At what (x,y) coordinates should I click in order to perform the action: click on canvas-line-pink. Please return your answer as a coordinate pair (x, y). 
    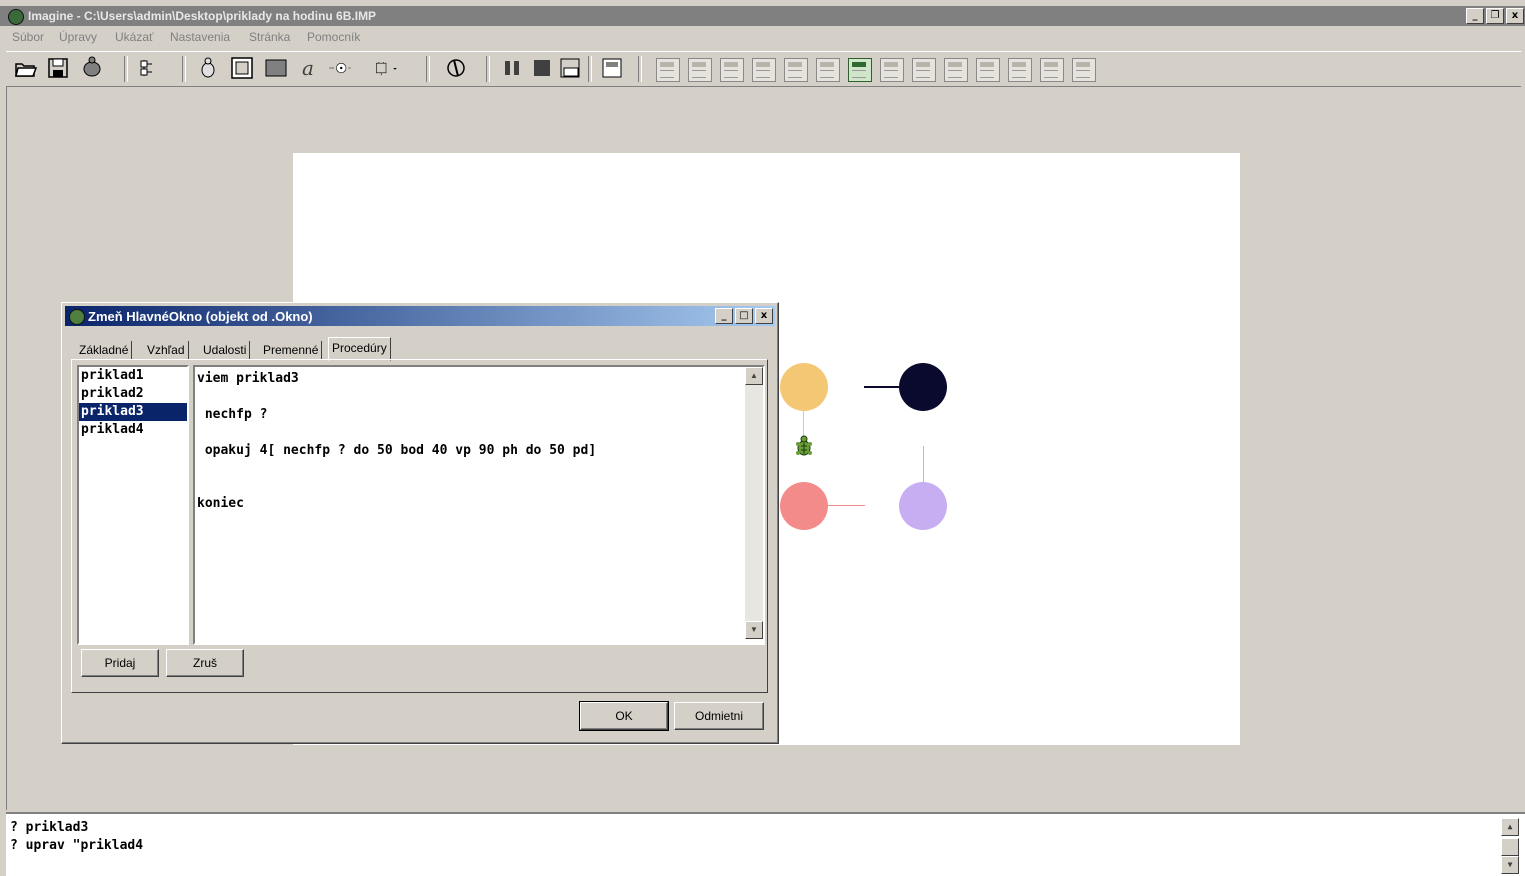
    Looking at the image, I should click on (846, 505).